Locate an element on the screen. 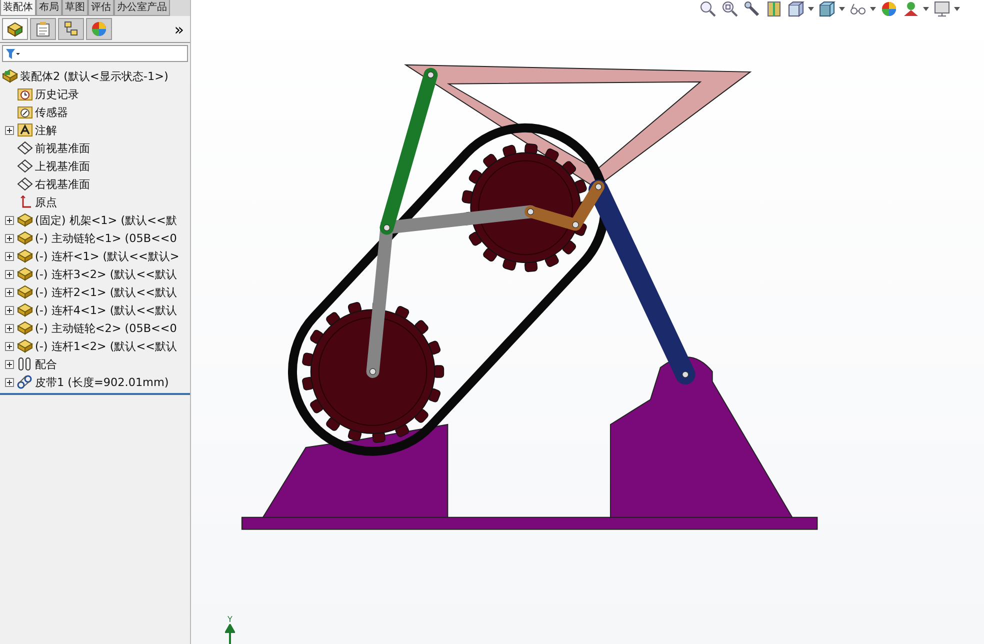 This screenshot has height=644, width=984. tree-item: (固定) 机架<1> (默认<<默 is located at coordinates (106, 220).